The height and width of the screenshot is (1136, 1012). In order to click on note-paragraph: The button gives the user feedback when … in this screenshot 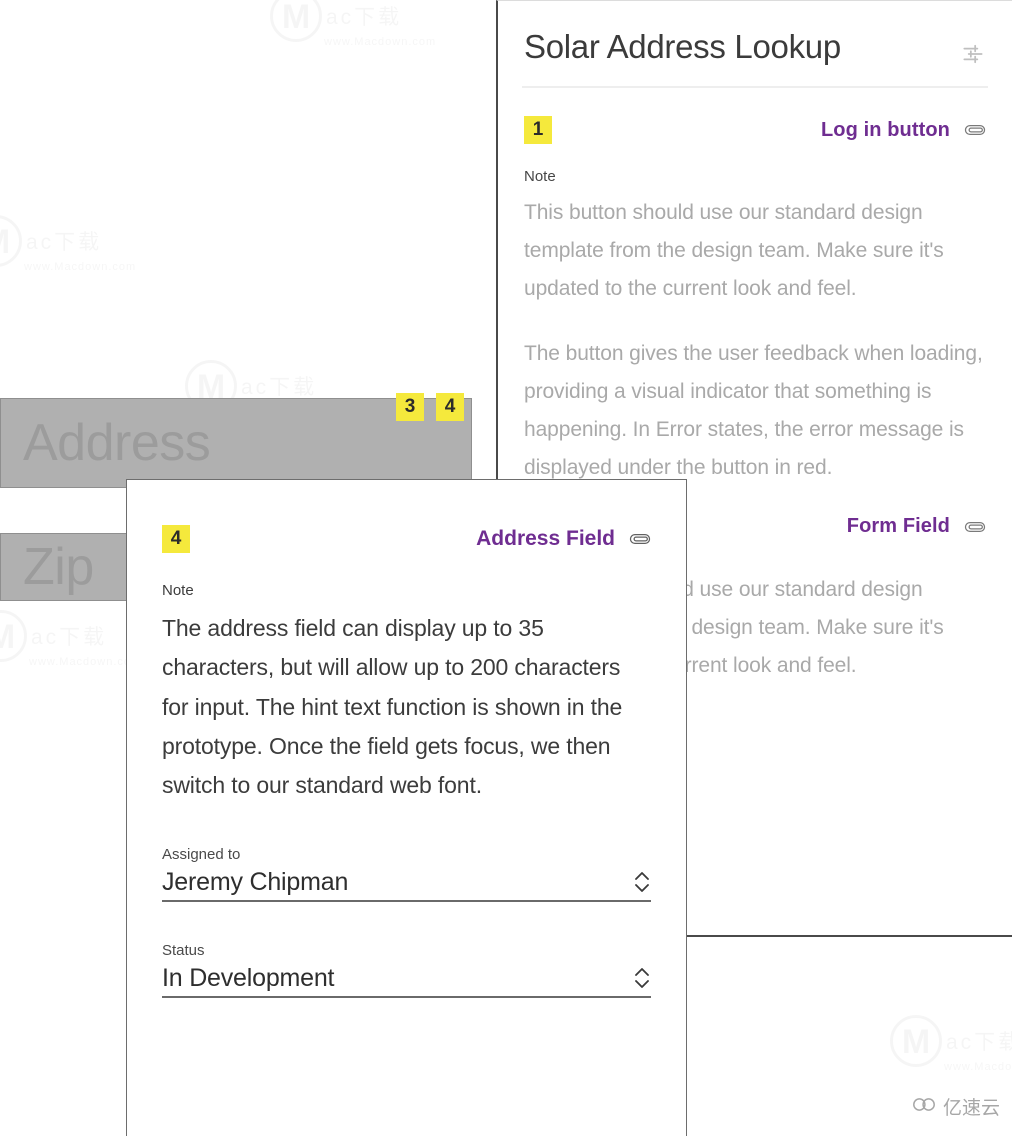, I will do `click(753, 410)`.